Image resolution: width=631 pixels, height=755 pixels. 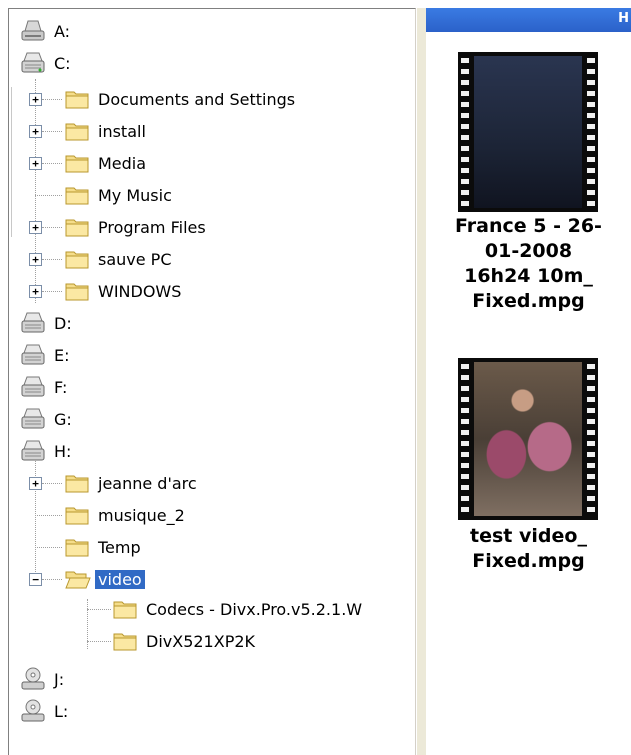 What do you see at coordinates (35, 483) in the screenshot?
I see `expand-toggle-jeanne-darc: +` at bounding box center [35, 483].